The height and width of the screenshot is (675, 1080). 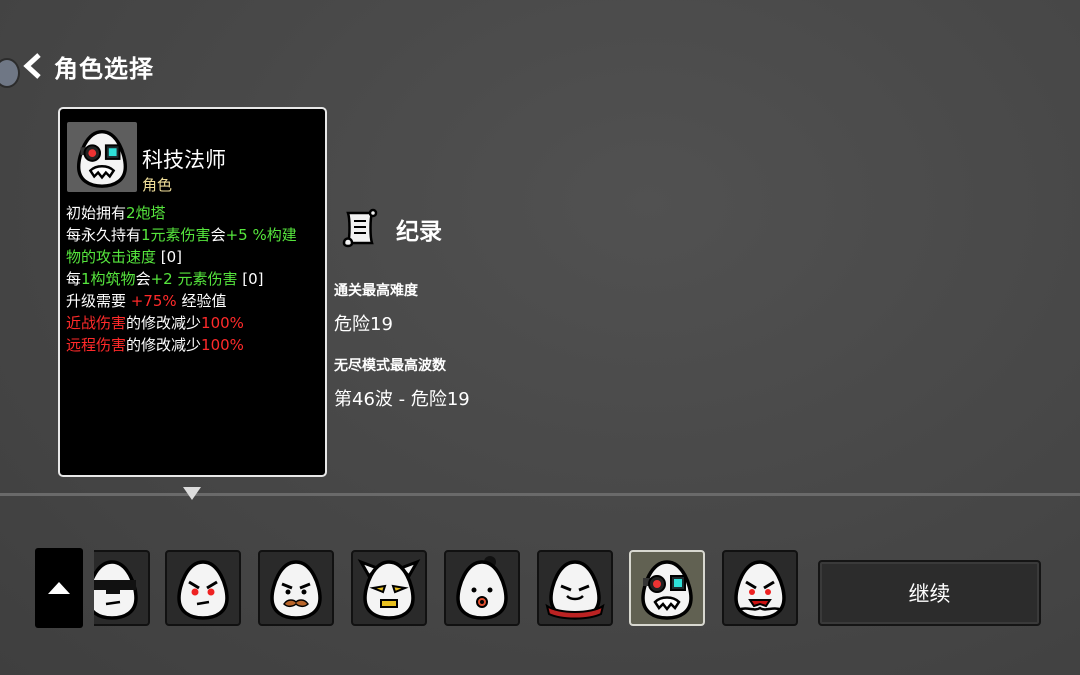 What do you see at coordinates (96, 345) in the screenshot?
I see `stat-segment: 远程伤害` at bounding box center [96, 345].